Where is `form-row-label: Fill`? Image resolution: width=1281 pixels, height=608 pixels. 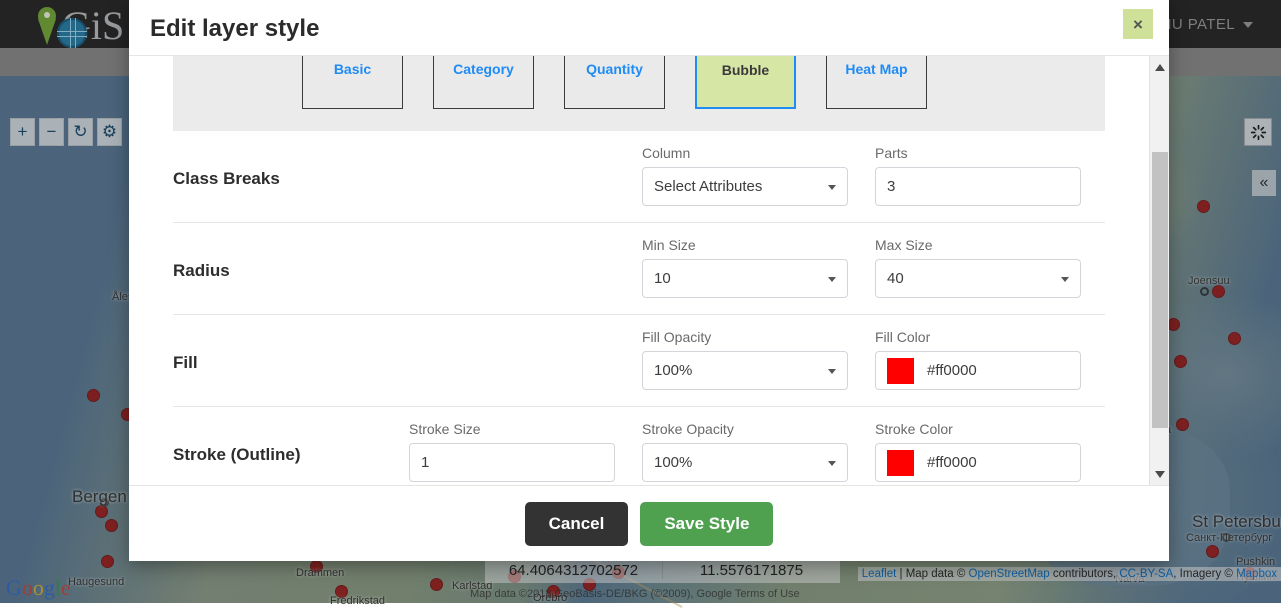
form-row-label: Fill is located at coordinates (291, 371).